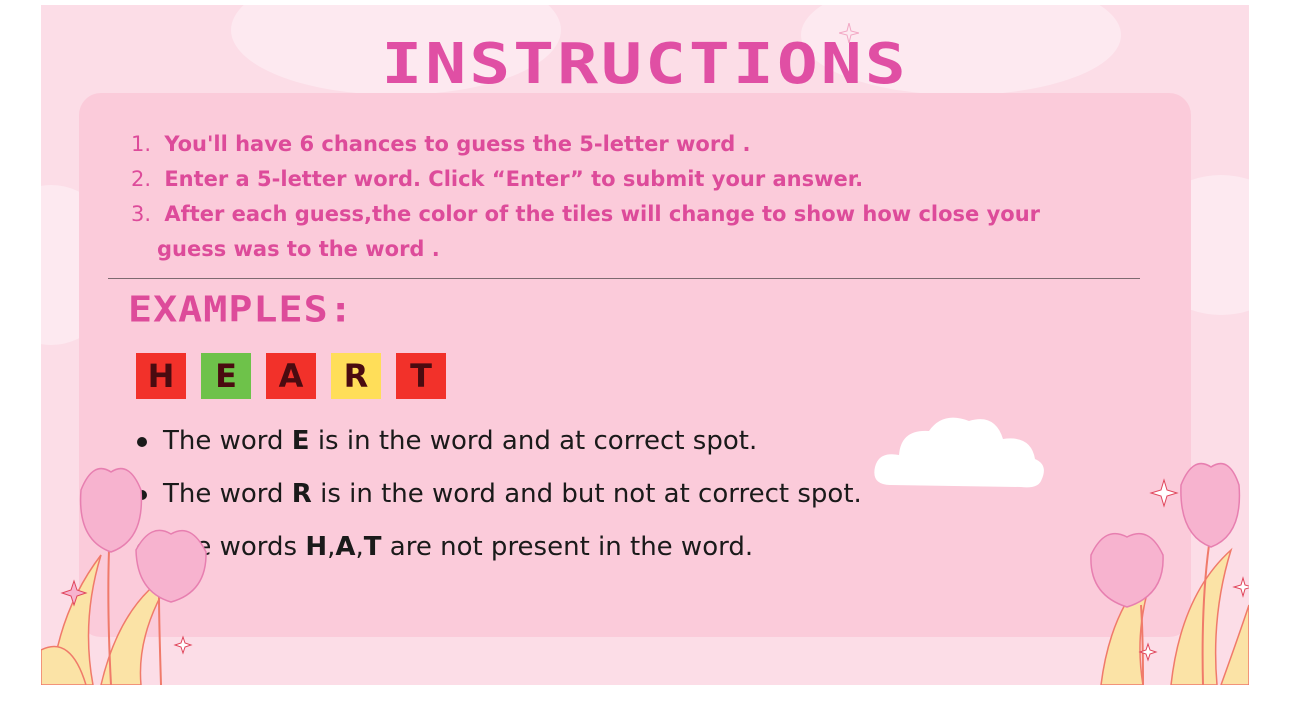  Describe the element at coordinates (849, 33) in the screenshot. I see `sparkle-icon` at that location.